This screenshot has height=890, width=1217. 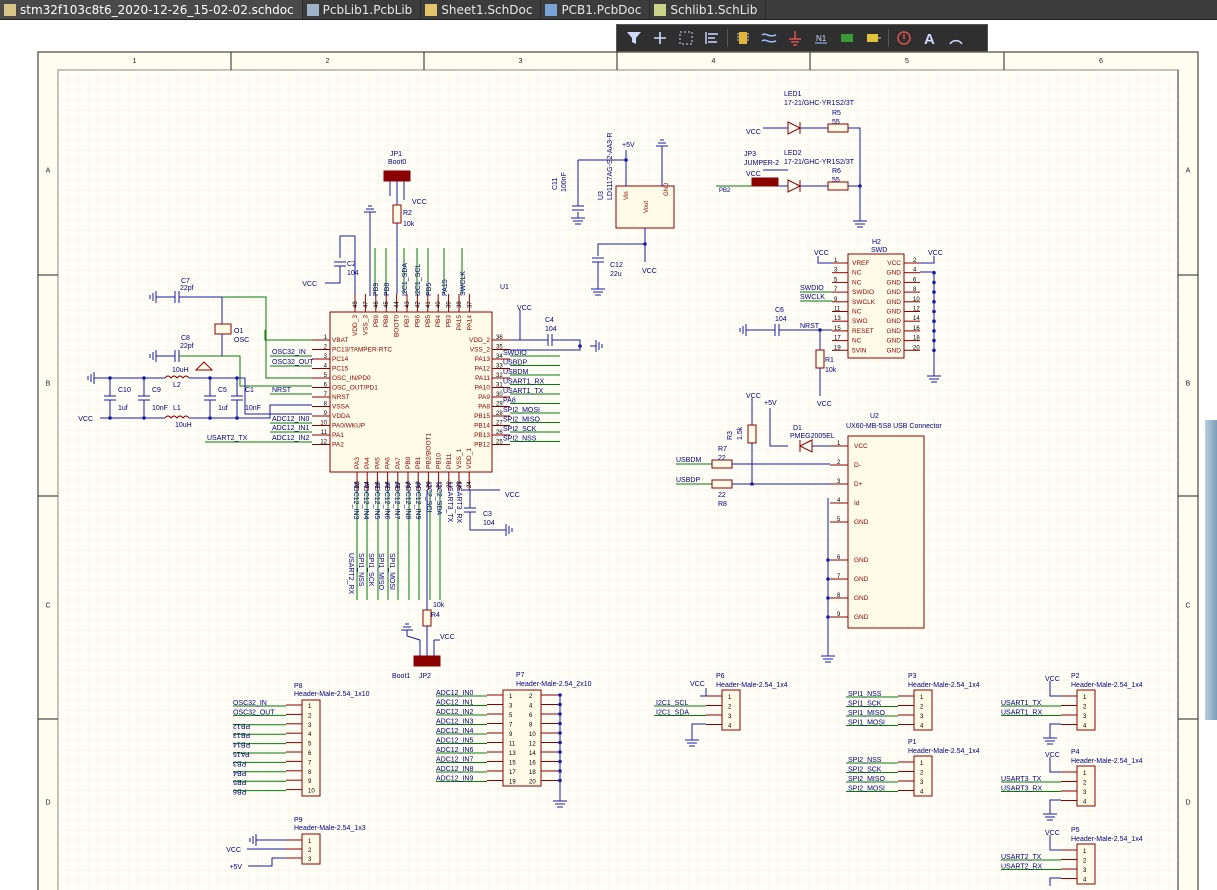 What do you see at coordinates (367, 9) in the screenshot?
I see `tab-label: PcbLib1.PcbLib` at bounding box center [367, 9].